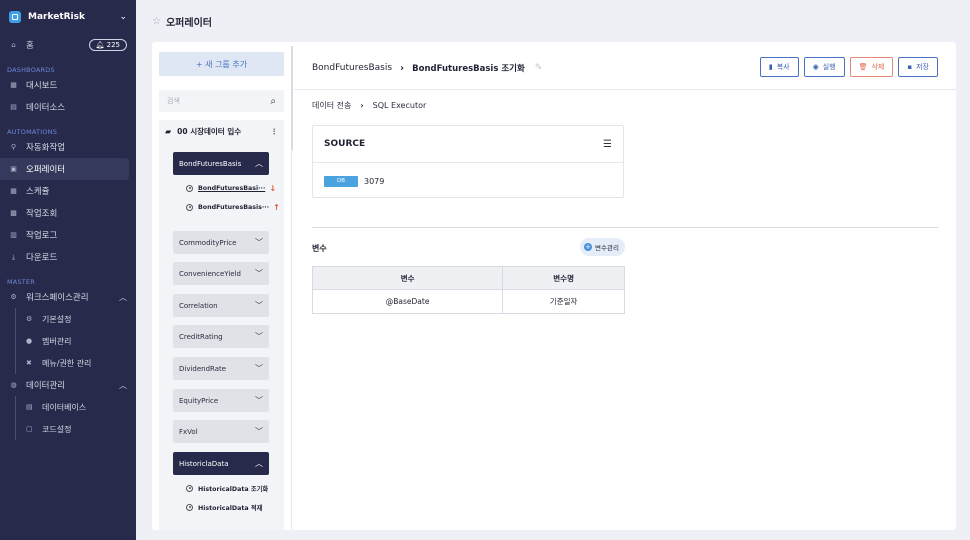 The width and height of the screenshot is (970, 540). I want to click on operator-leaf-label: HistoricalData 적재, so click(230, 508).